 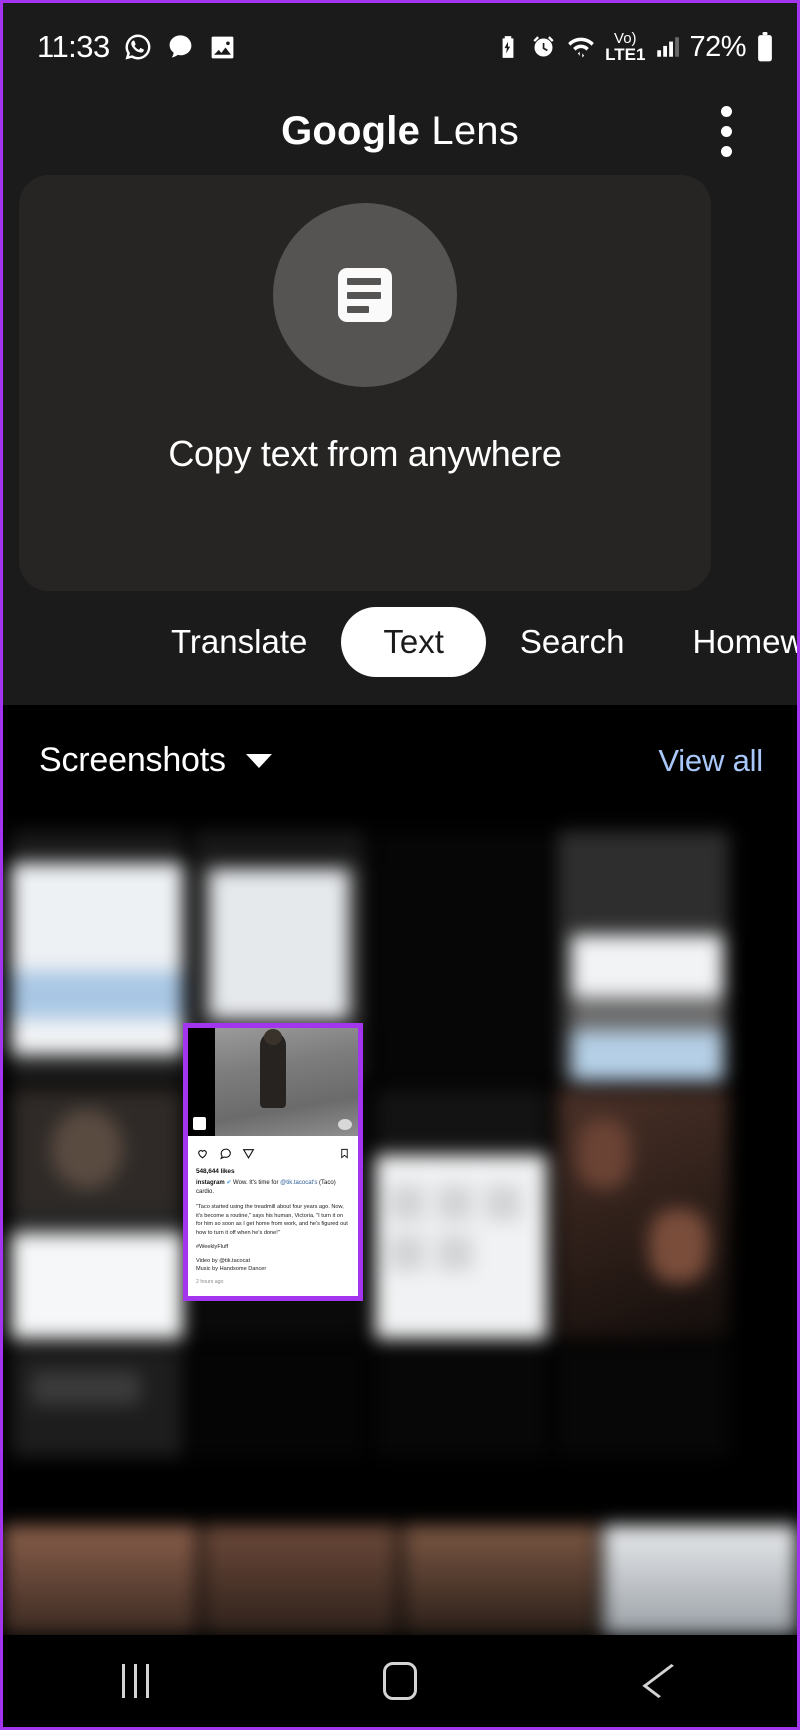 I want to click on gallery-image-icon, so click(x=222, y=47).